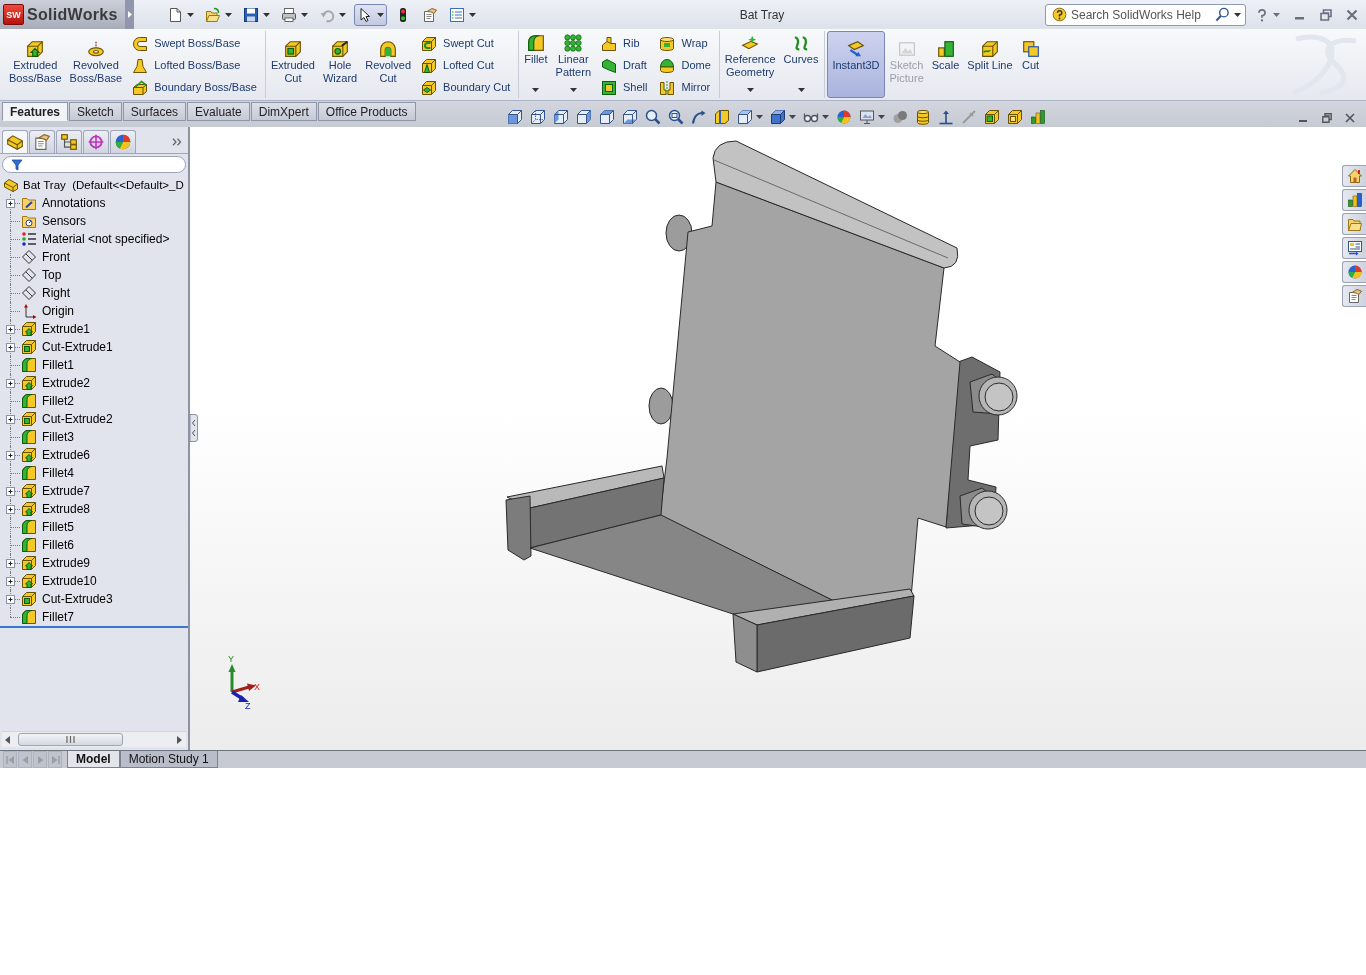  What do you see at coordinates (66, 563) in the screenshot?
I see `tree-item-label: Extrude9` at bounding box center [66, 563].